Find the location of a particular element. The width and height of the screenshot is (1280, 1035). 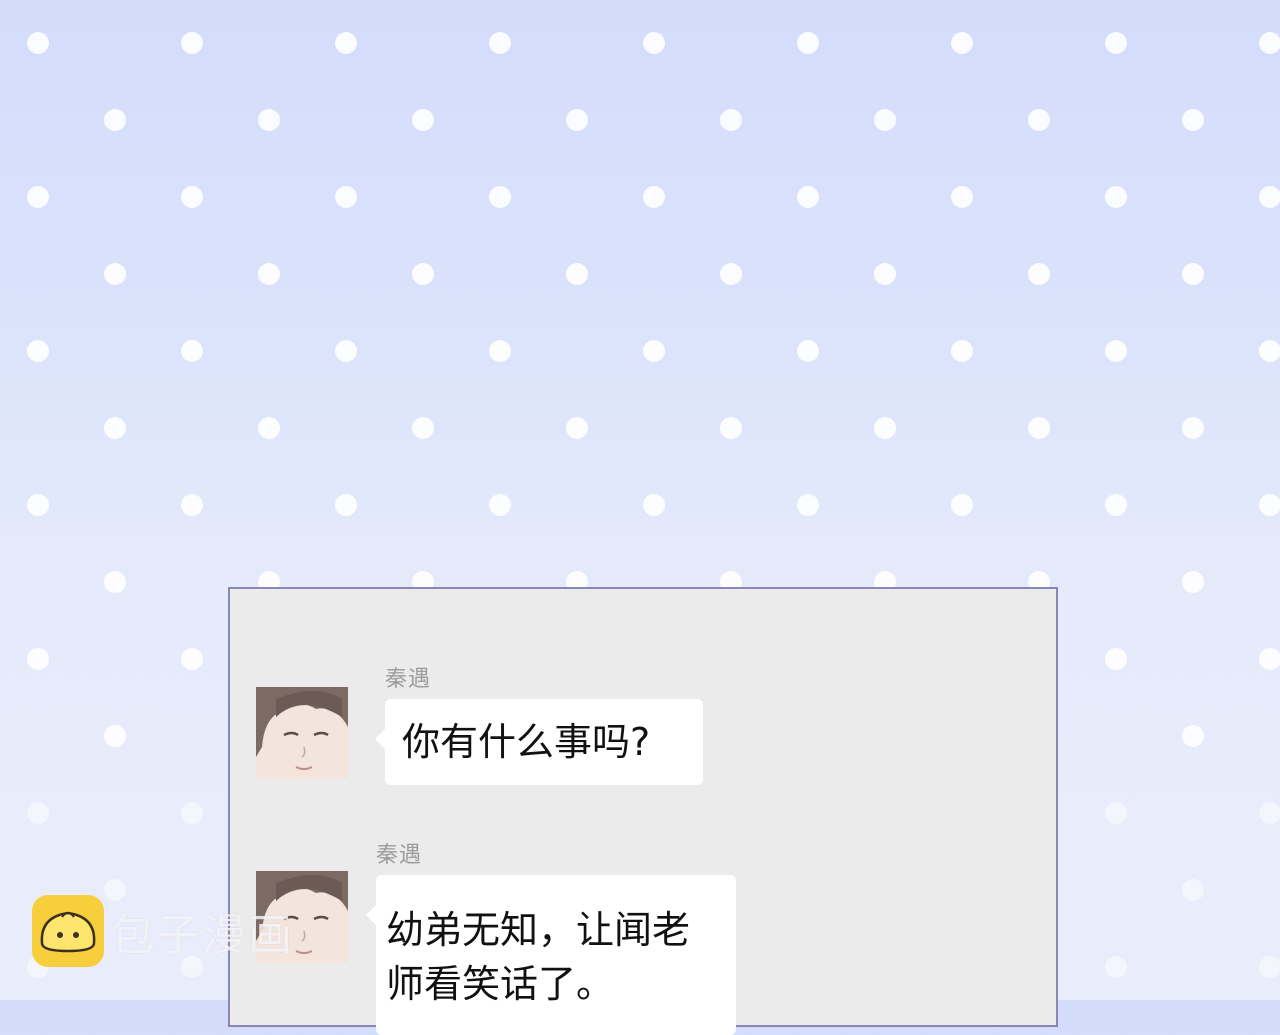

avatar is located at coordinates (302, 733).